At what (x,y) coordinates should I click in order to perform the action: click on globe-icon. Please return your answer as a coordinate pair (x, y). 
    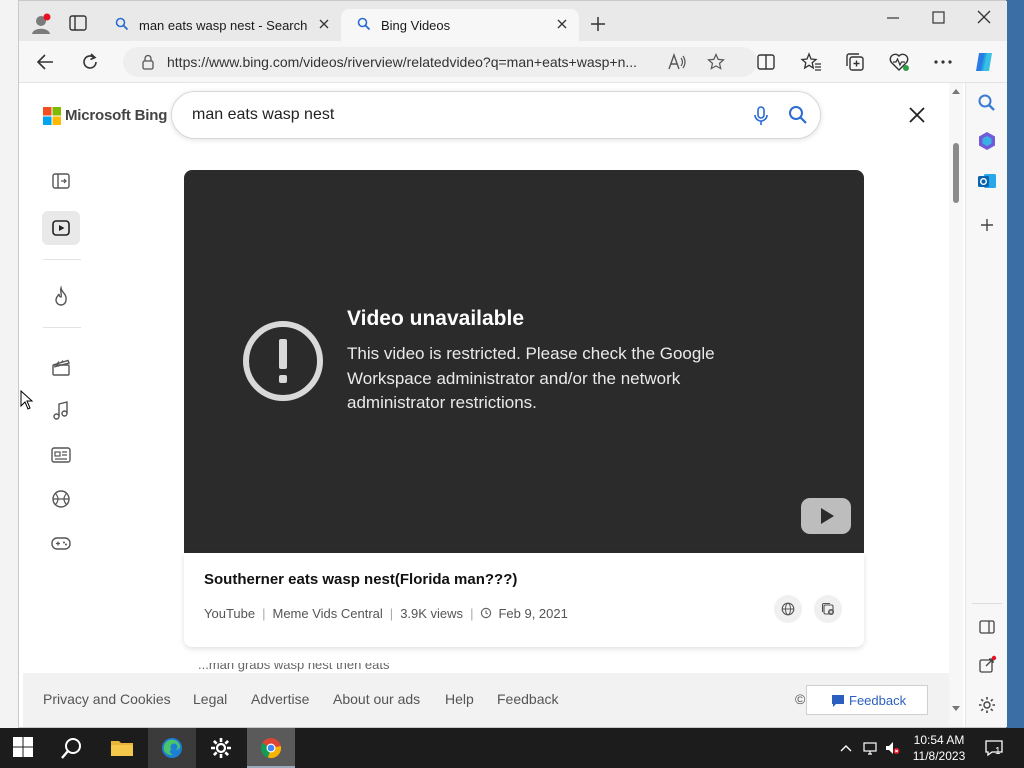
    Looking at the image, I should click on (788, 609).